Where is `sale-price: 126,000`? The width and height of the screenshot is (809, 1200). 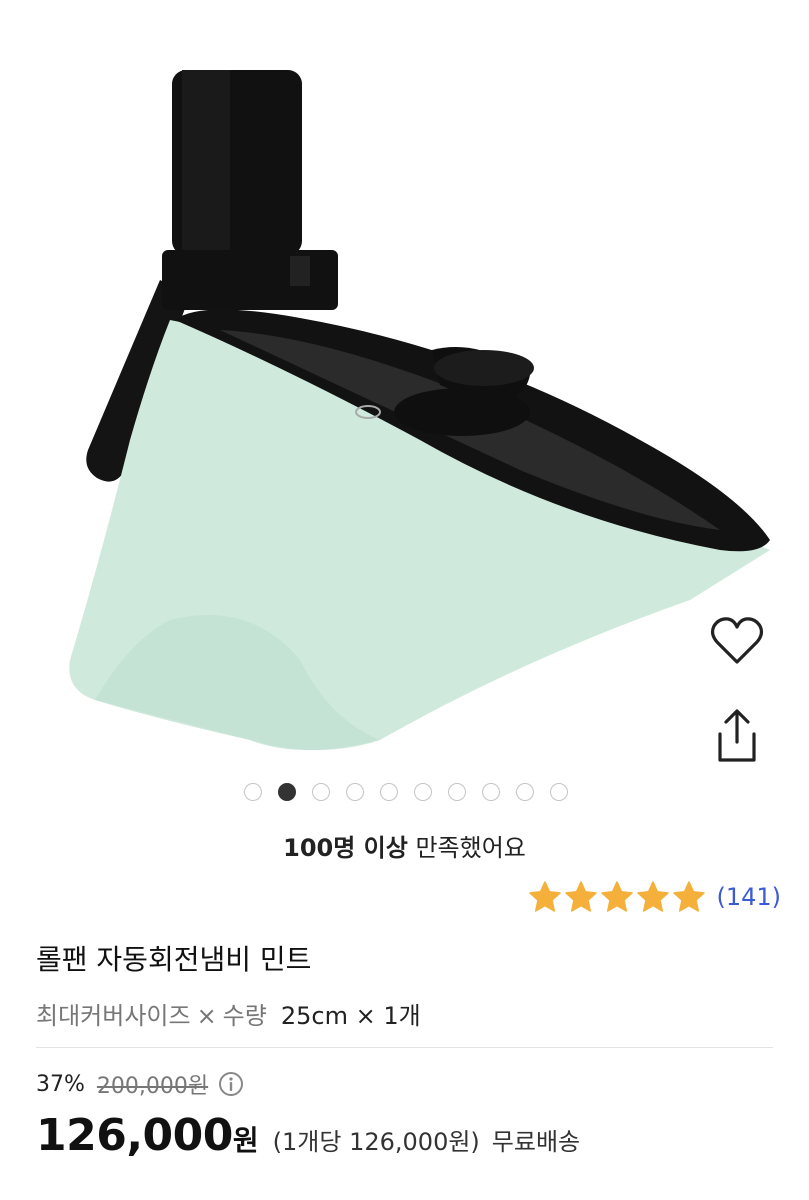 sale-price: 126,000 is located at coordinates (134, 1135).